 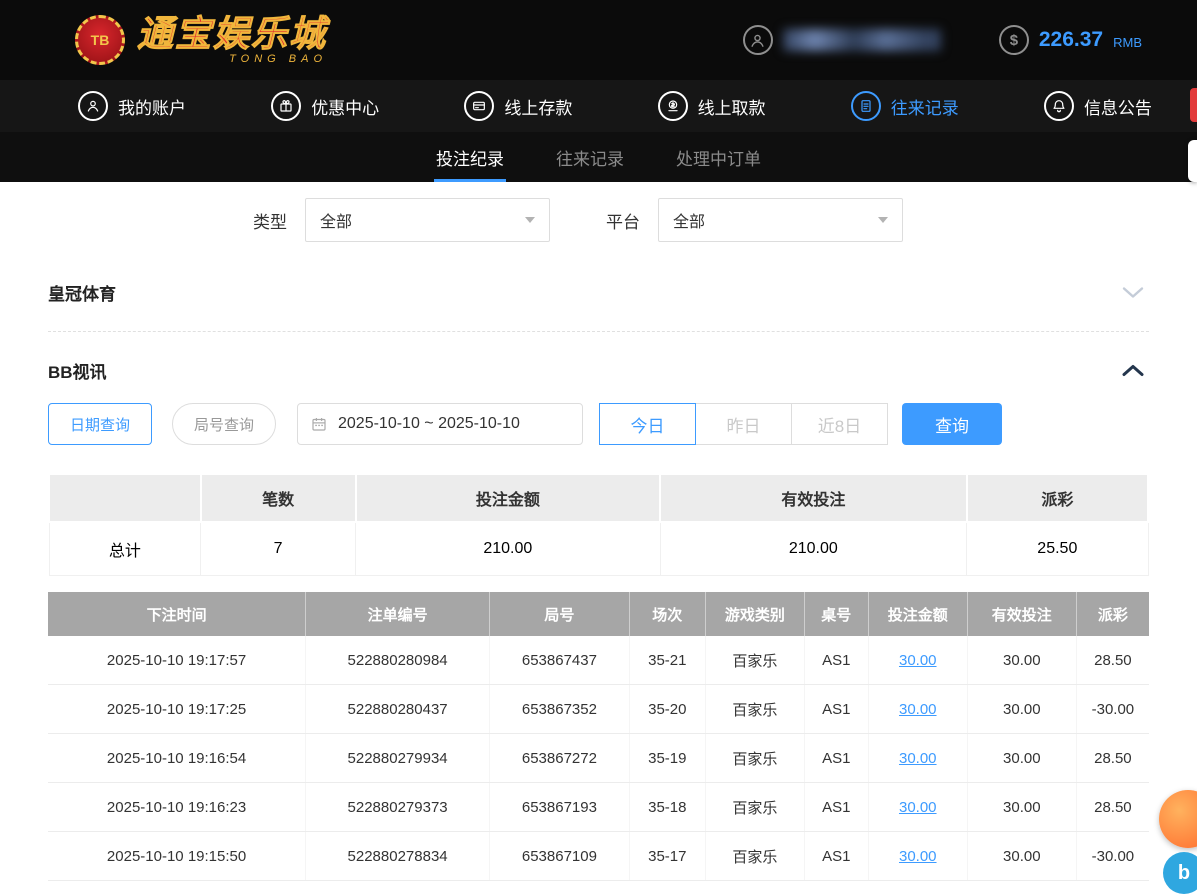 I want to click on summary-header-valid-bet: 有效投注, so click(x=813, y=498).